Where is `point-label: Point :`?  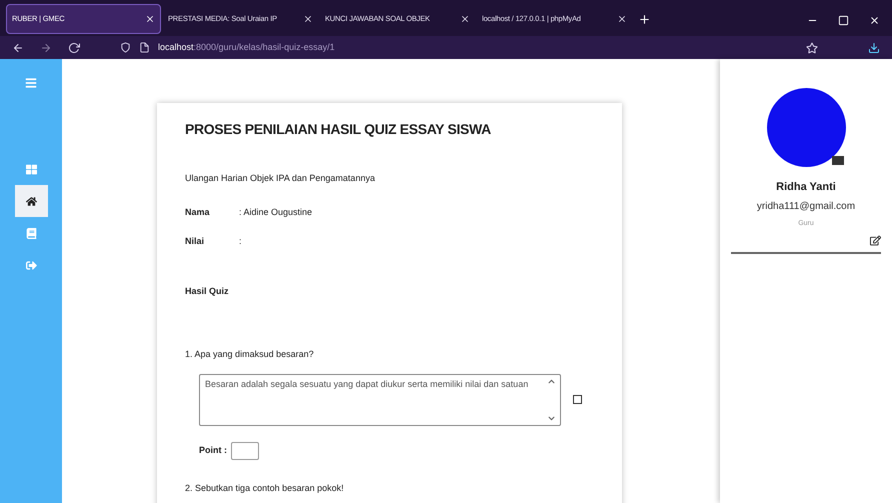
point-label: Point : is located at coordinates (213, 450).